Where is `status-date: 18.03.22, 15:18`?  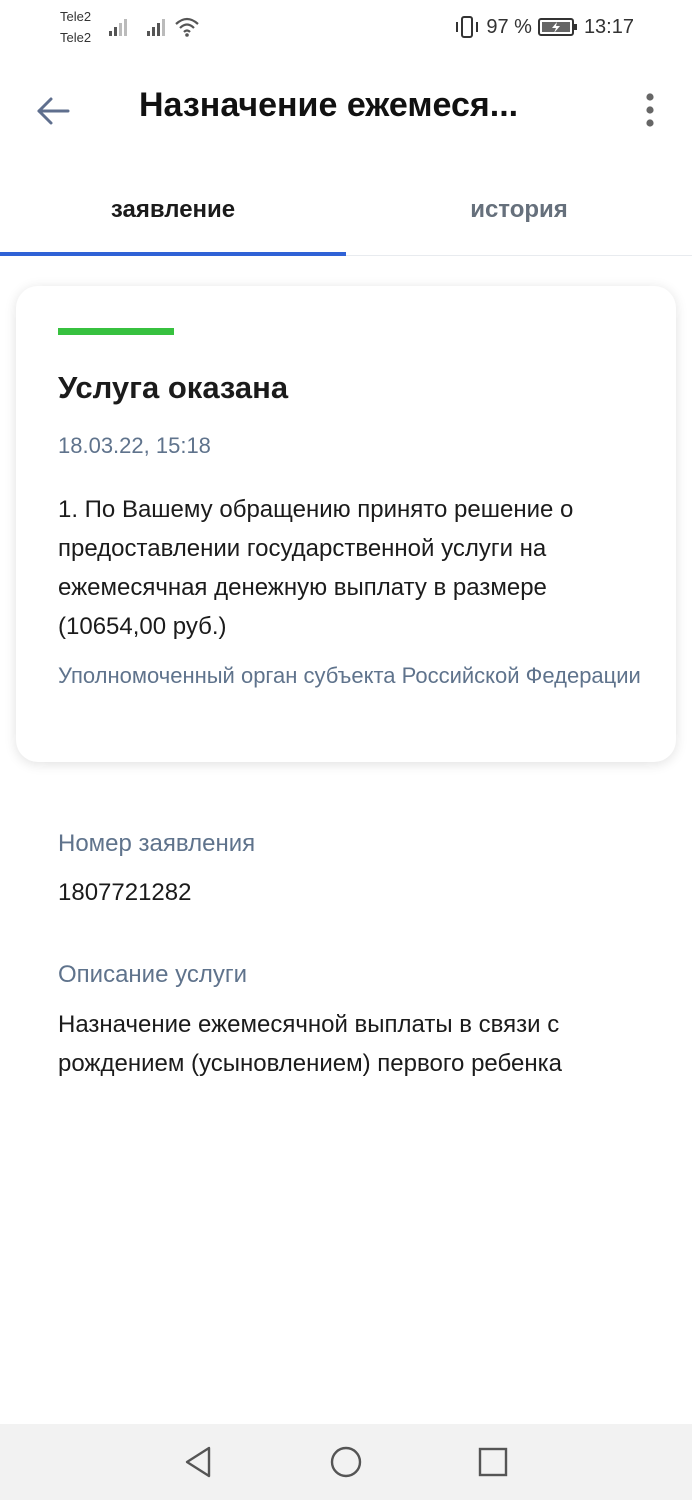 status-date: 18.03.22, 15:18 is located at coordinates (134, 445).